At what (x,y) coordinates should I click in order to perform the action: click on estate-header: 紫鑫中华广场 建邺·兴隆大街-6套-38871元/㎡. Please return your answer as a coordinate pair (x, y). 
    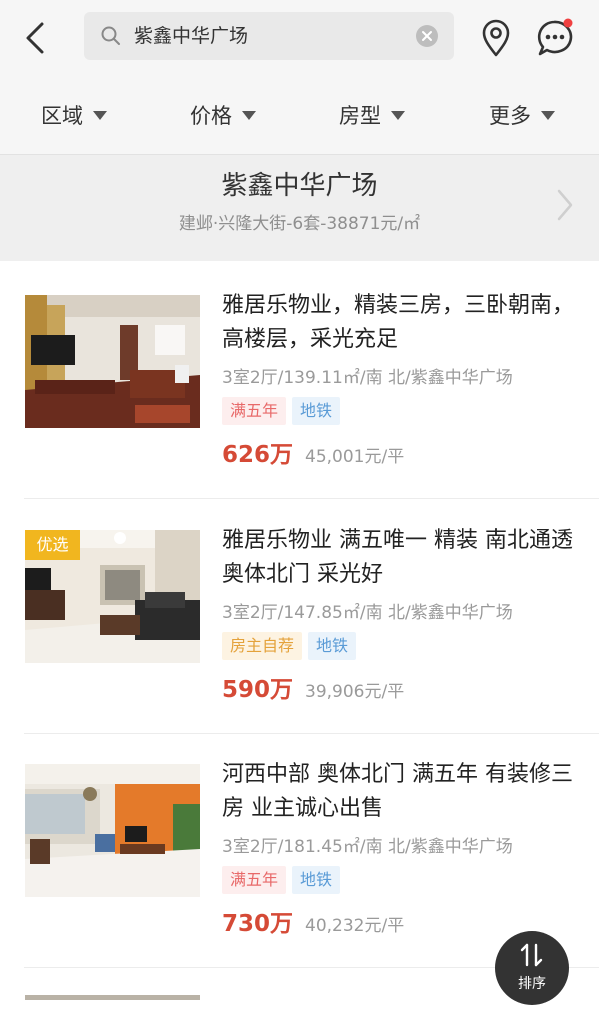
    Looking at the image, I should click on (299, 208).